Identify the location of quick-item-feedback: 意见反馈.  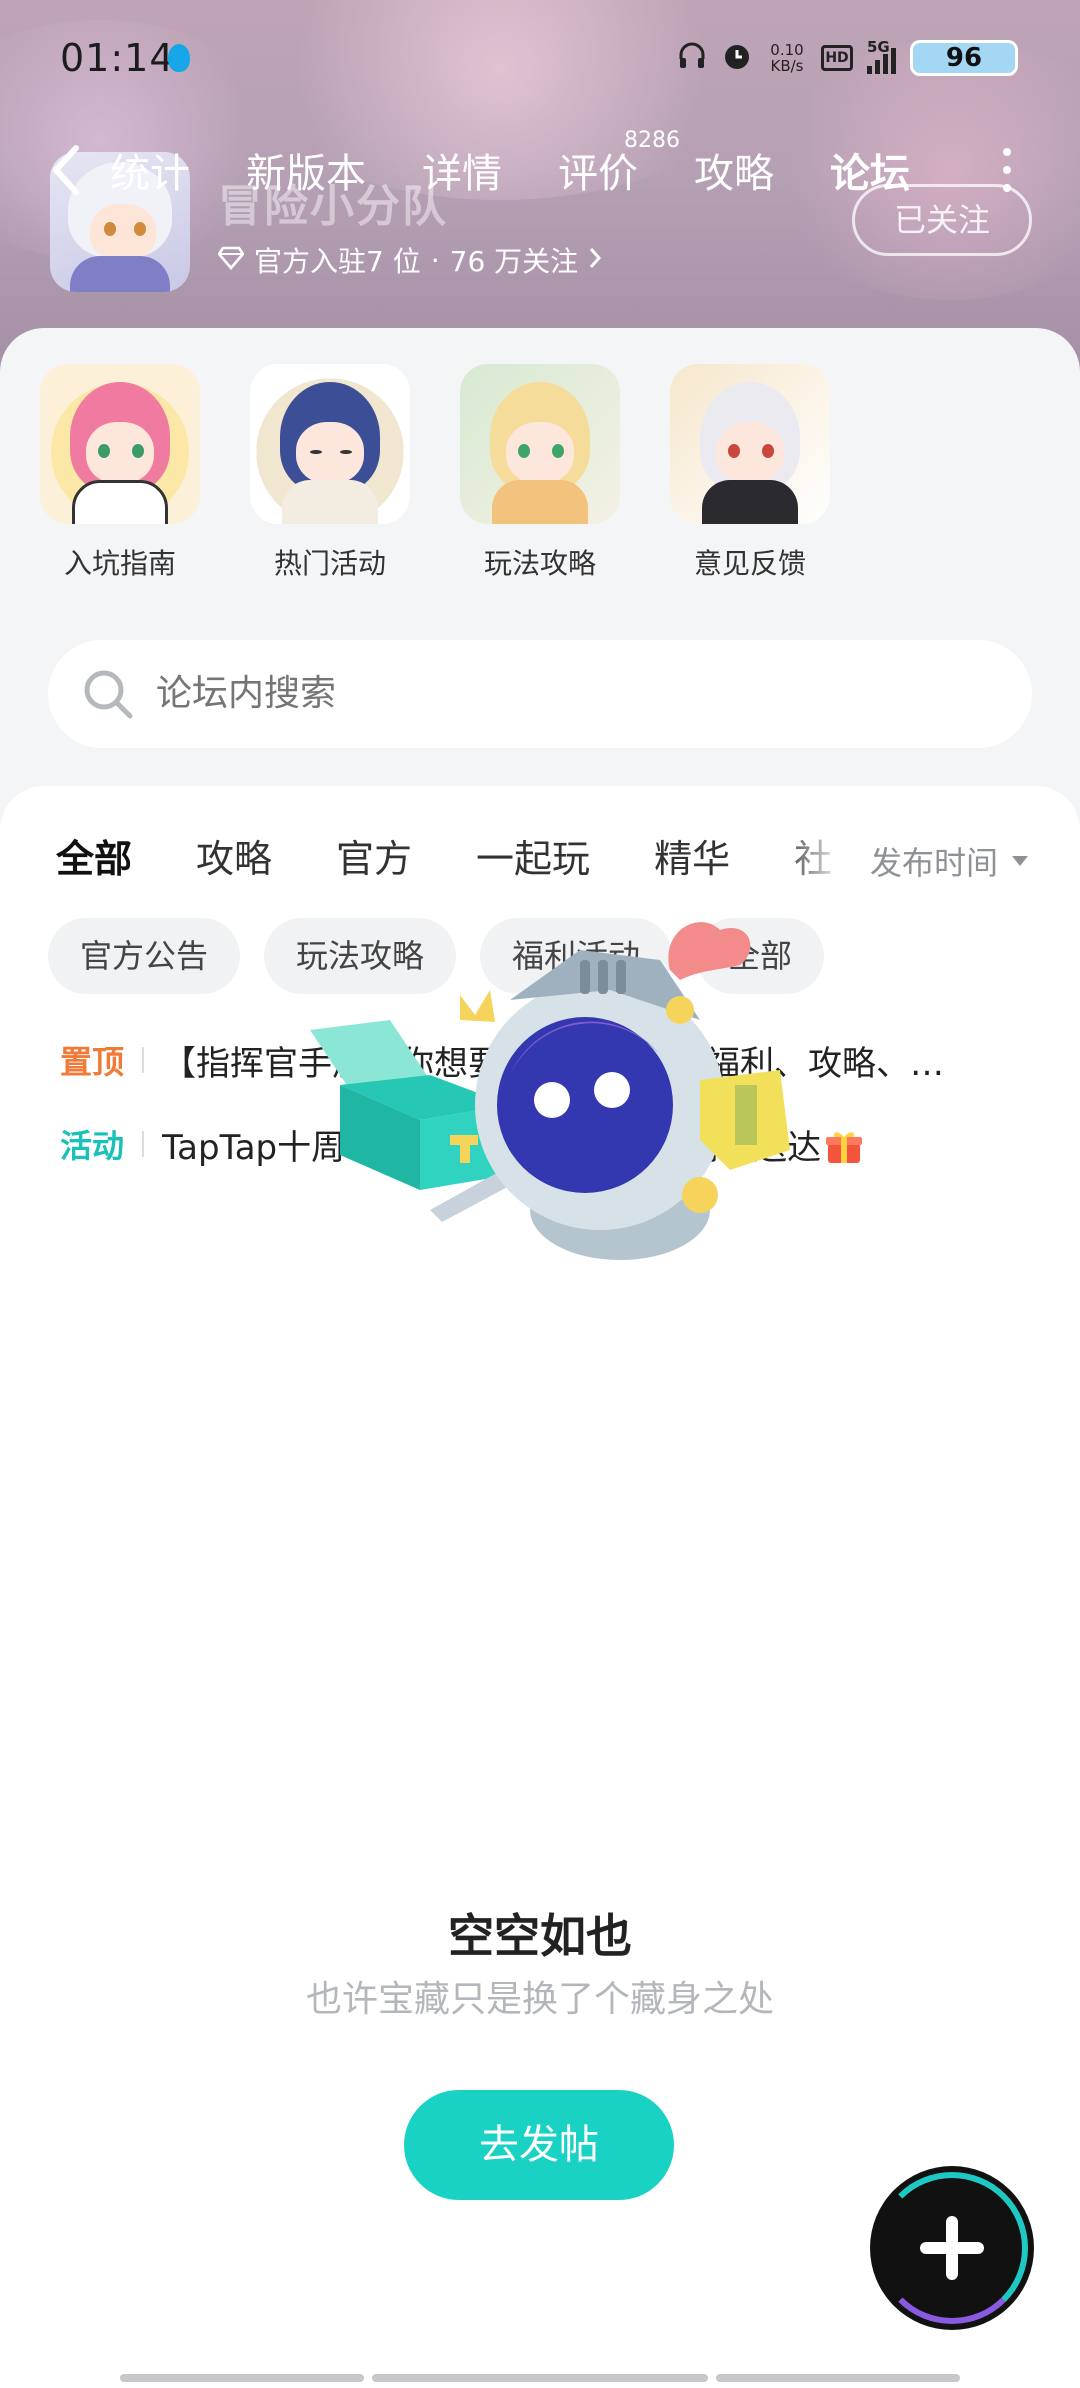
(750, 473).